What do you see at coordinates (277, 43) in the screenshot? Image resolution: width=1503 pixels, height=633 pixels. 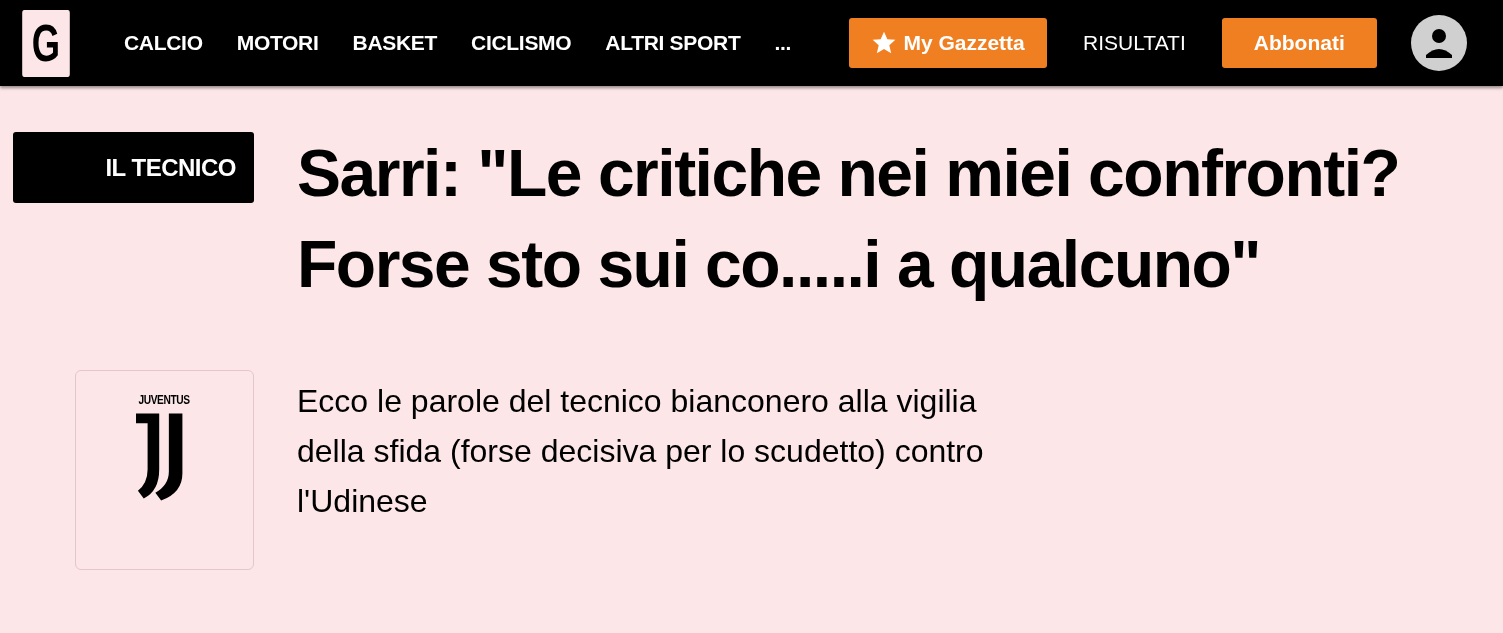 I see `nav-link: MOTORI` at bounding box center [277, 43].